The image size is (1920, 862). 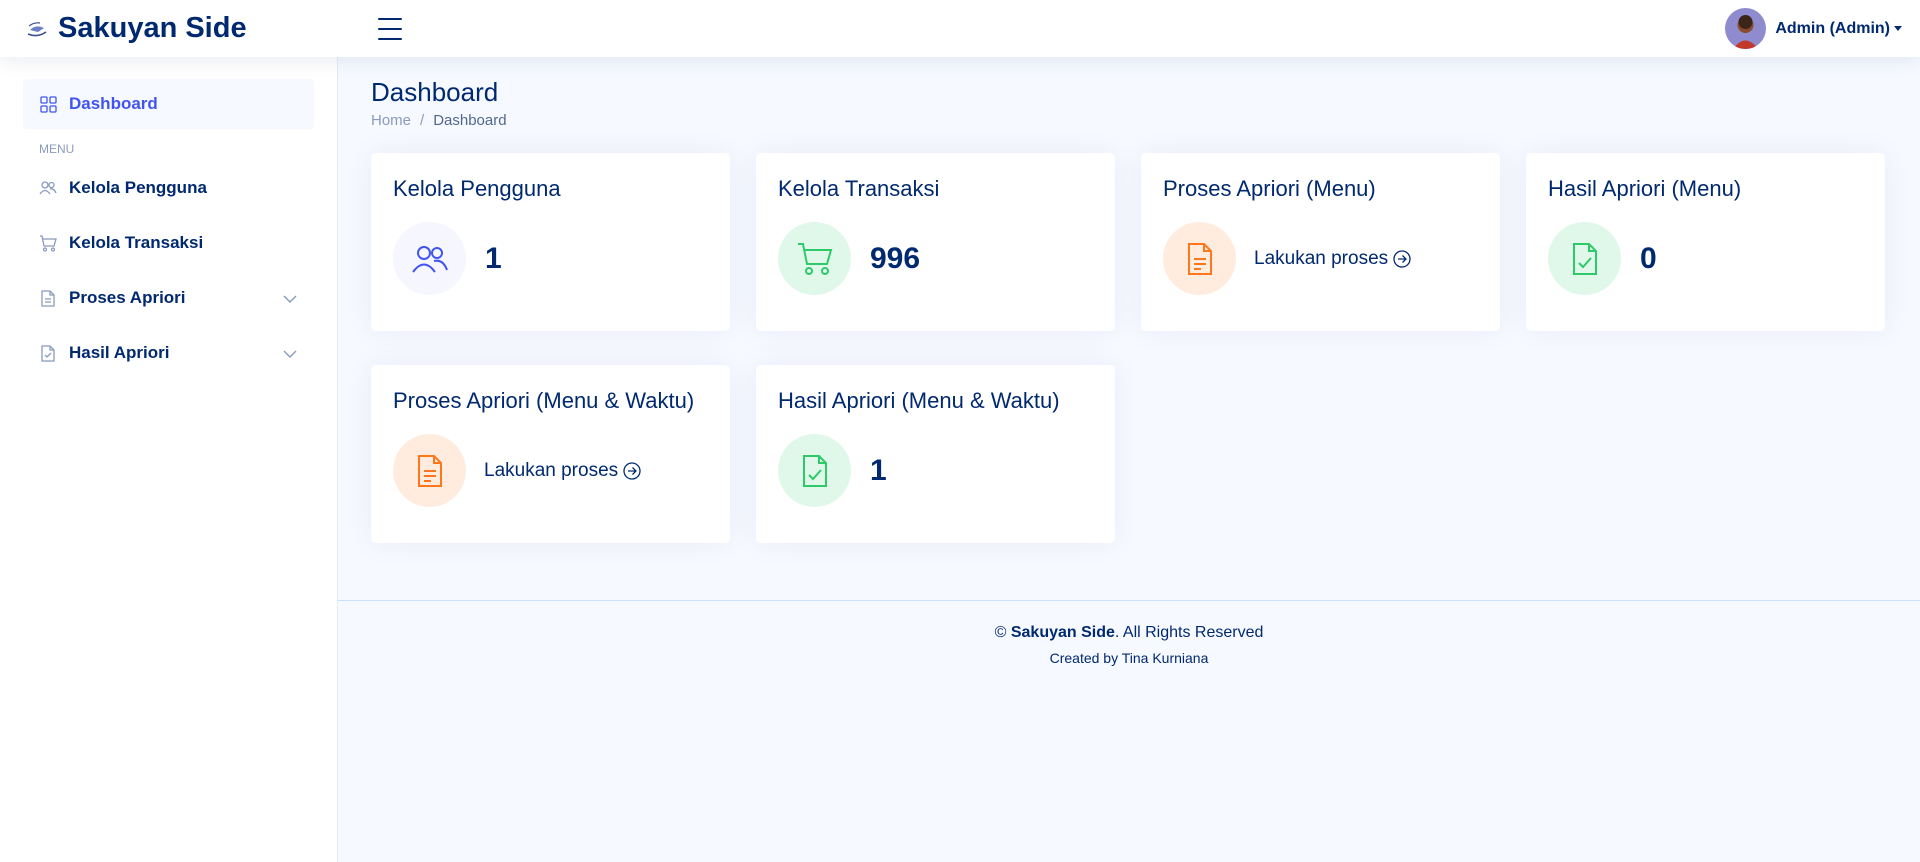 I want to click on credits: Created by Tina Kurniana, so click(x=1129, y=658).